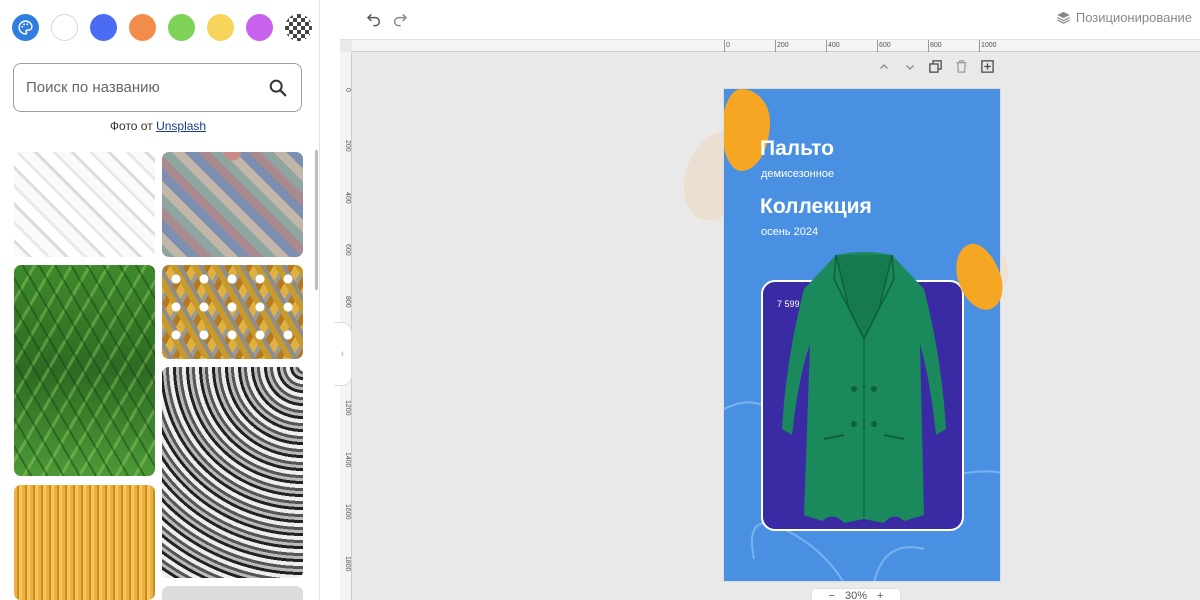 This screenshot has height=600, width=1200. What do you see at coordinates (1063, 17) in the screenshot?
I see `layers-icon` at bounding box center [1063, 17].